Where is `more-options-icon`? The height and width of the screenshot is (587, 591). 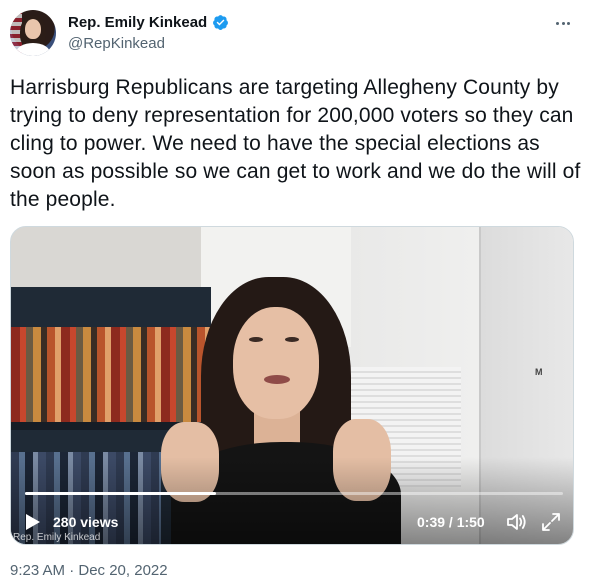 more-options-icon is located at coordinates (563, 23).